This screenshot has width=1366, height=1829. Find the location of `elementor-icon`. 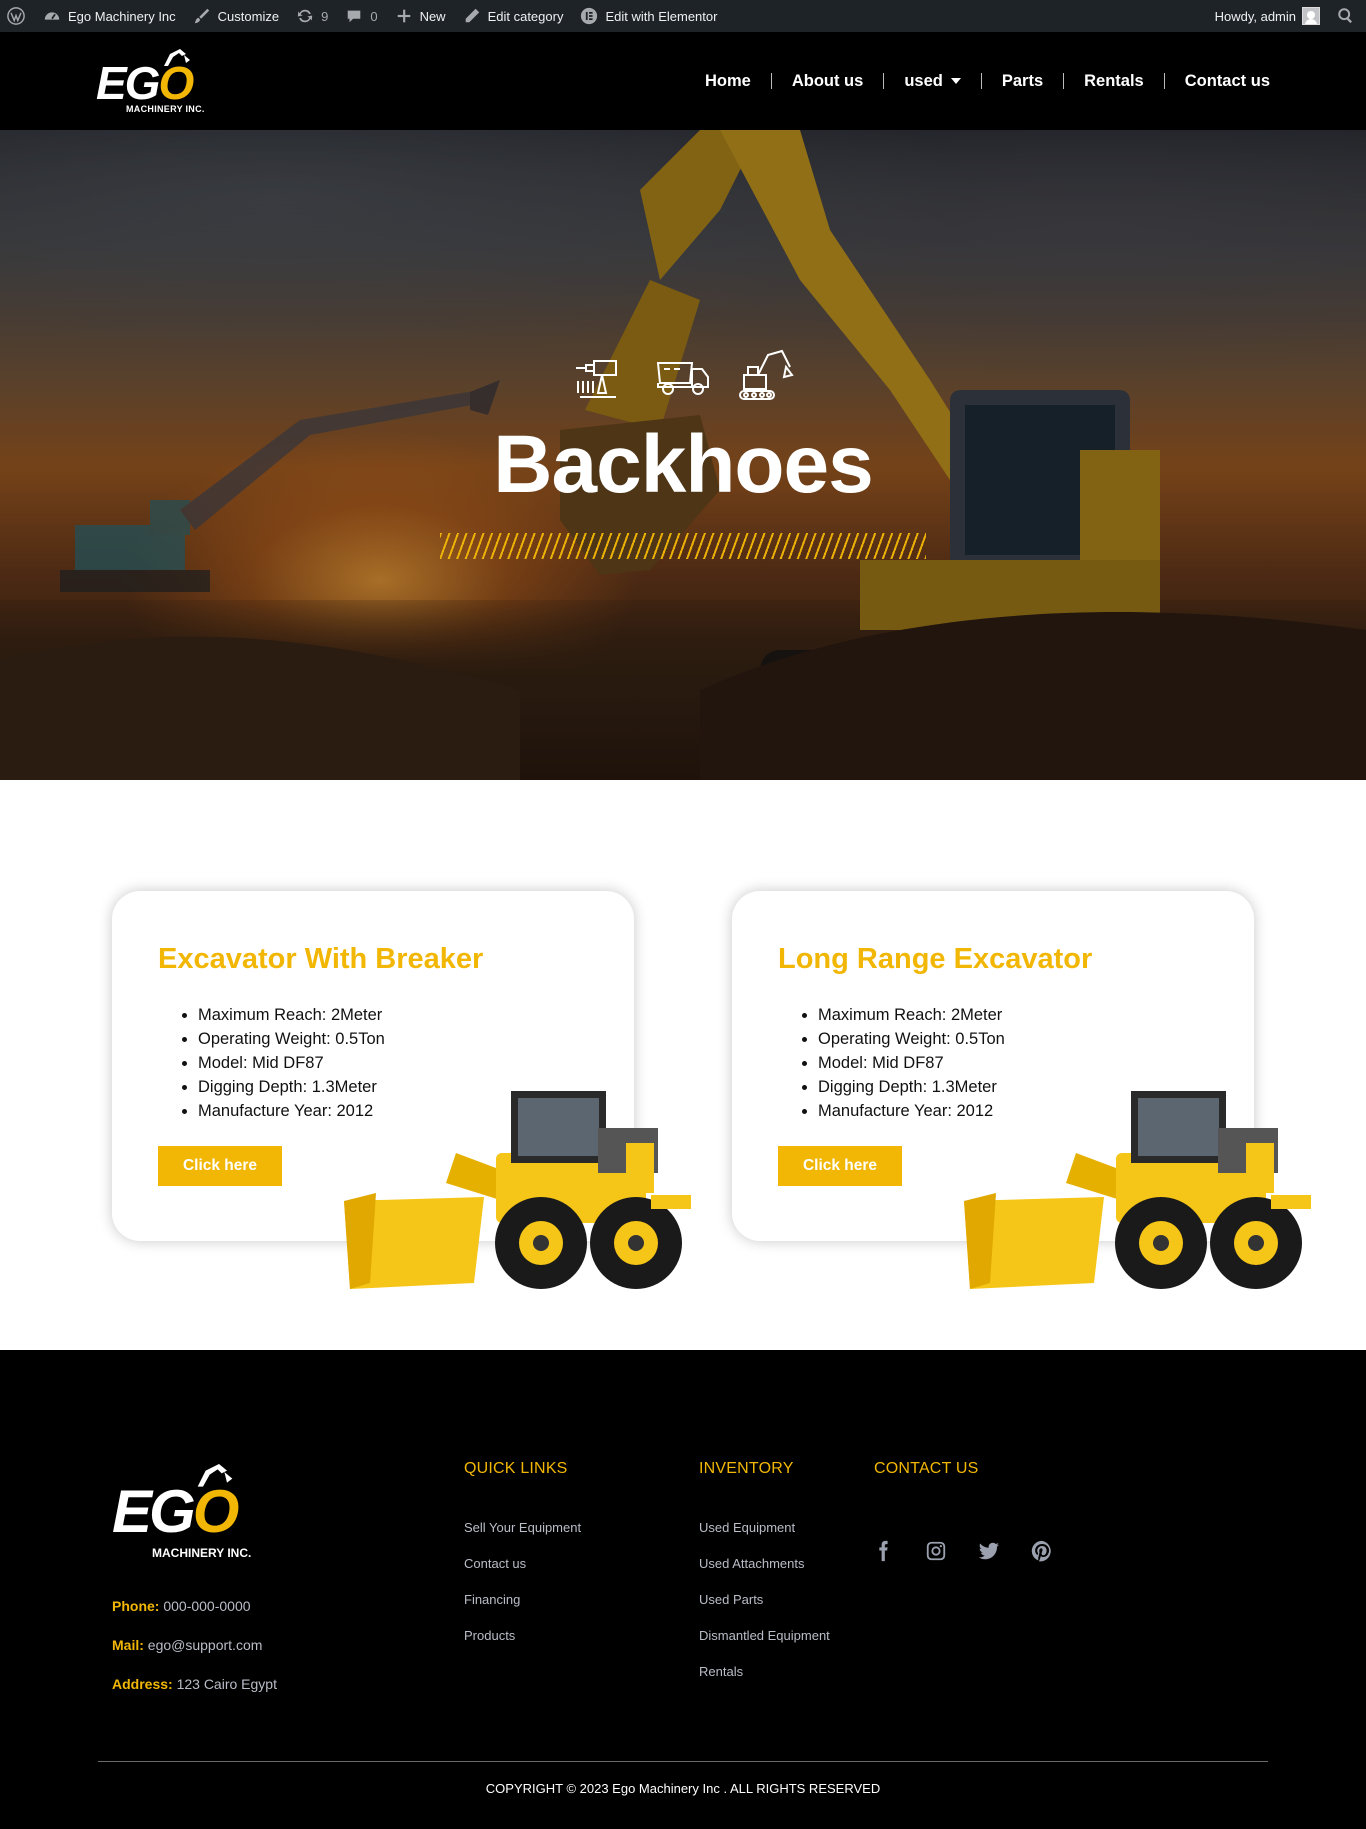

elementor-icon is located at coordinates (589, 16).